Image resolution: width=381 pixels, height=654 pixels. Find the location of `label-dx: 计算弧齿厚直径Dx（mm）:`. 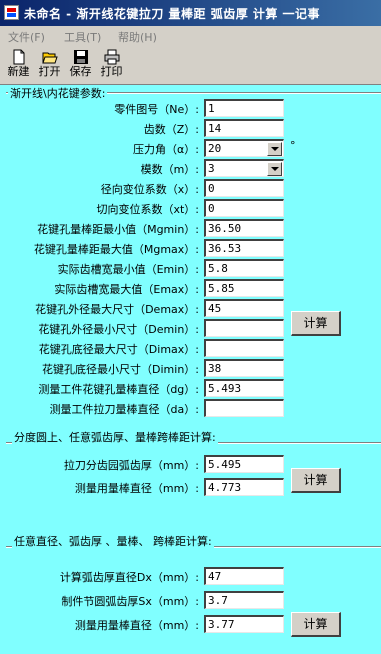

label-dx: 计算弧齿厚直径Dx（mm）: is located at coordinates (129, 577).